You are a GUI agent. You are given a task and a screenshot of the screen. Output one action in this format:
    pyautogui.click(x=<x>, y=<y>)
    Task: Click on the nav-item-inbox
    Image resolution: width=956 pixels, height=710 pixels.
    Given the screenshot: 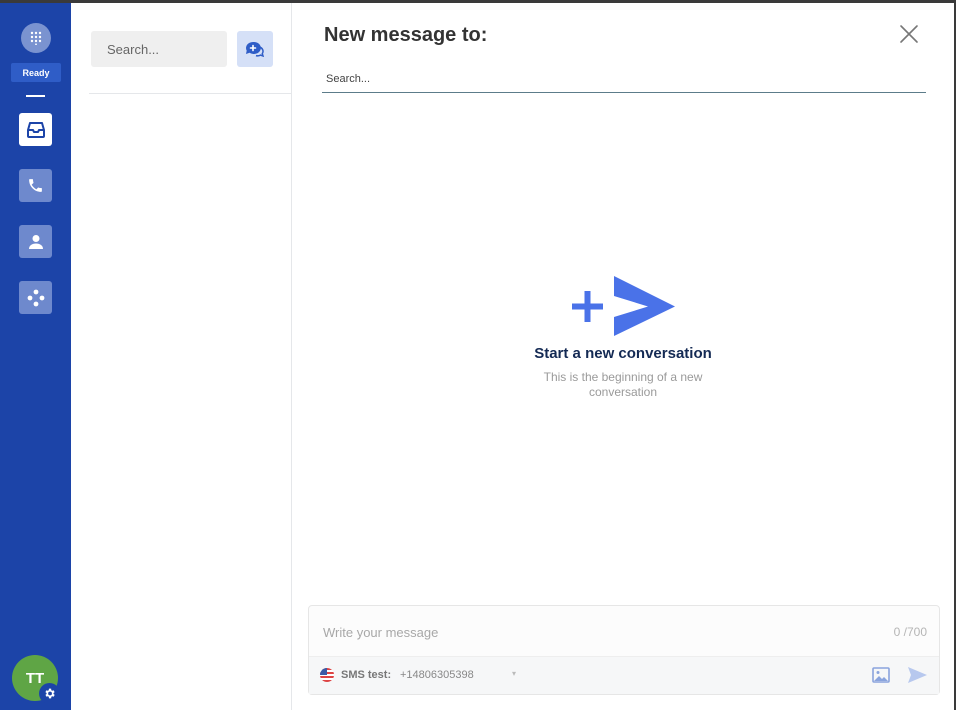 What is the action you would take?
    pyautogui.click(x=35, y=129)
    